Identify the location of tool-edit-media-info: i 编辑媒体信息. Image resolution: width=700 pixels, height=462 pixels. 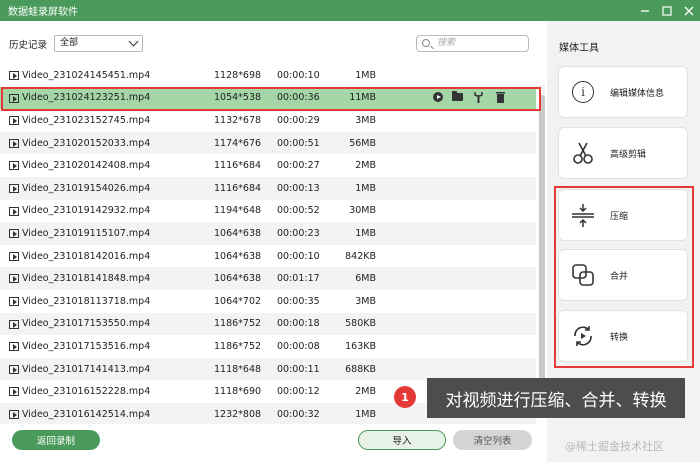
(623, 92).